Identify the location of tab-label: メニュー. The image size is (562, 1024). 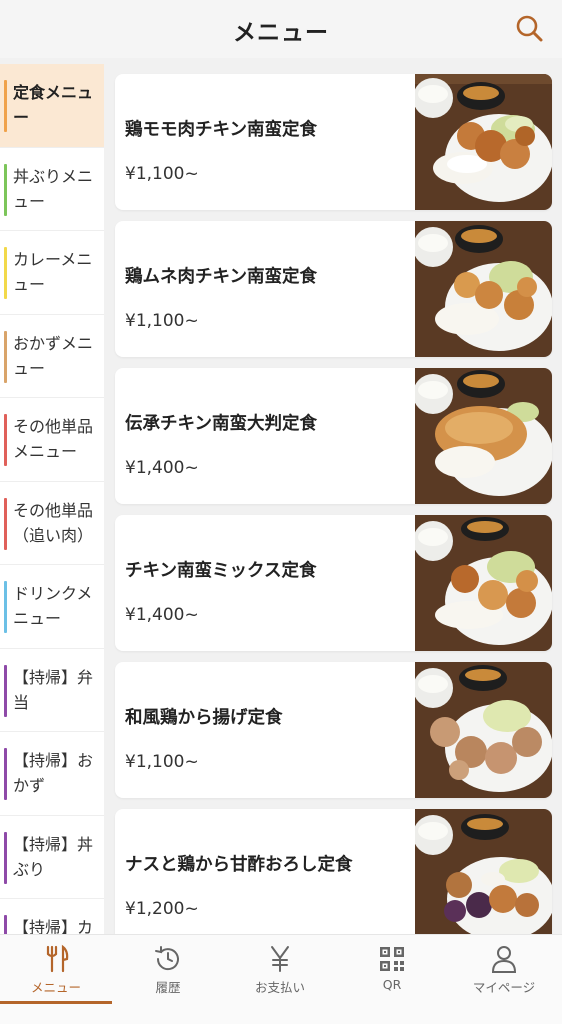
(55, 987).